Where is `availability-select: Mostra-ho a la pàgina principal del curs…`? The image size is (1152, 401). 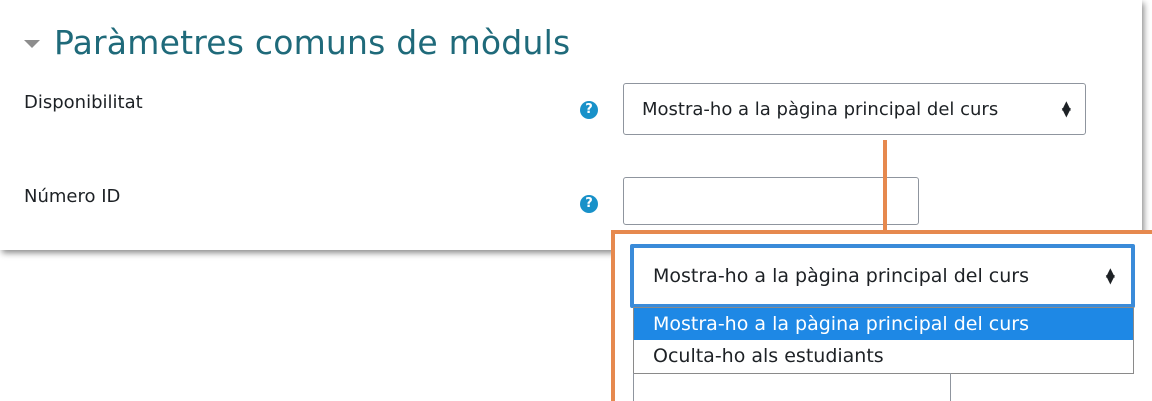
availability-select: Mostra-ho a la pàgina principal del curs… is located at coordinates (854, 109).